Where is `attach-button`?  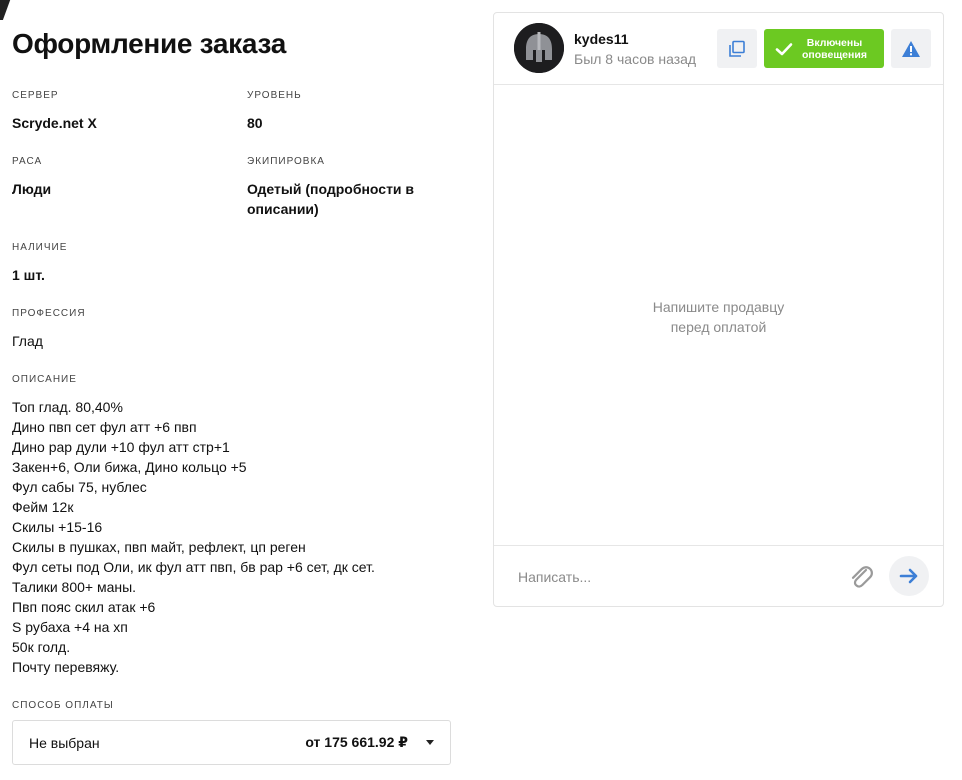
attach-button is located at coordinates (861, 577).